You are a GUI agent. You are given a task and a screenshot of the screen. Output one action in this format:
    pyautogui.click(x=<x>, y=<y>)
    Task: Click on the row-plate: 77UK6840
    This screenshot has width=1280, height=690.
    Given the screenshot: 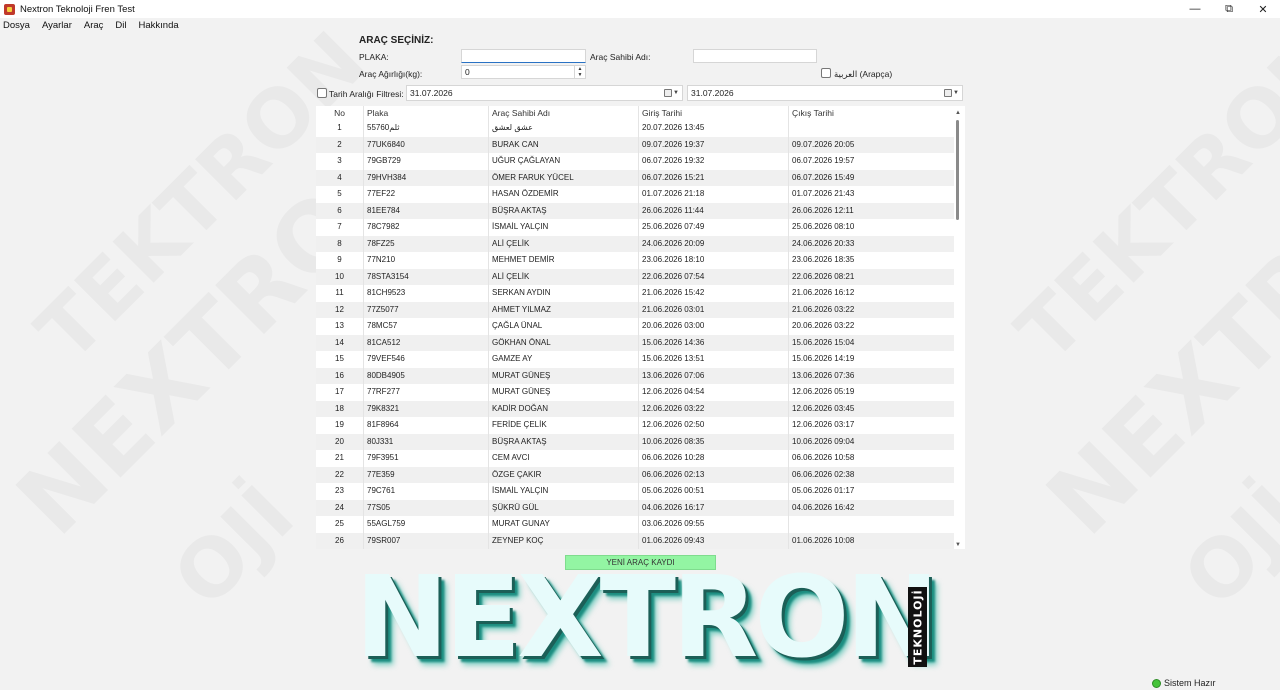 What is the action you would take?
    pyautogui.click(x=426, y=144)
    